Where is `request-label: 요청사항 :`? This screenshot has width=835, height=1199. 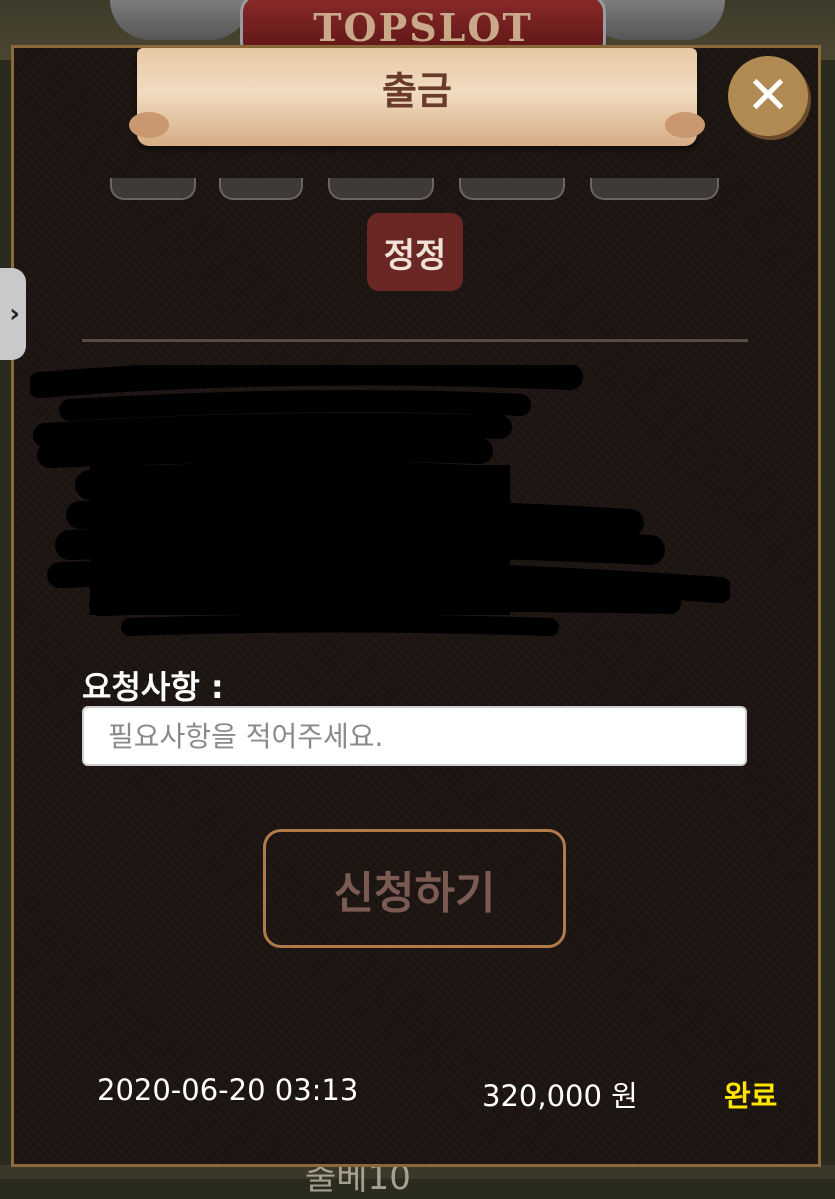 request-label: 요청사항 : is located at coordinates (153, 687).